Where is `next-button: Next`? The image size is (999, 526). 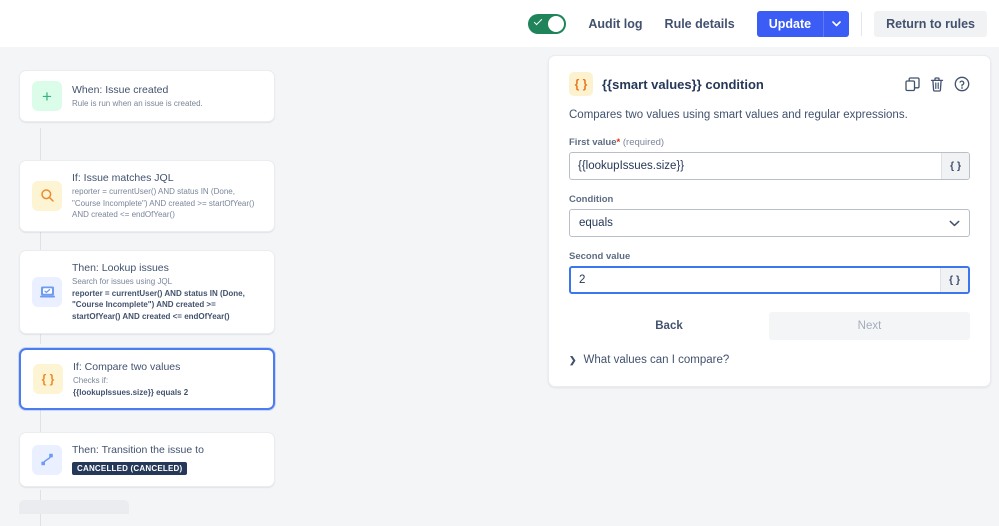 next-button: Next is located at coordinates (869, 326).